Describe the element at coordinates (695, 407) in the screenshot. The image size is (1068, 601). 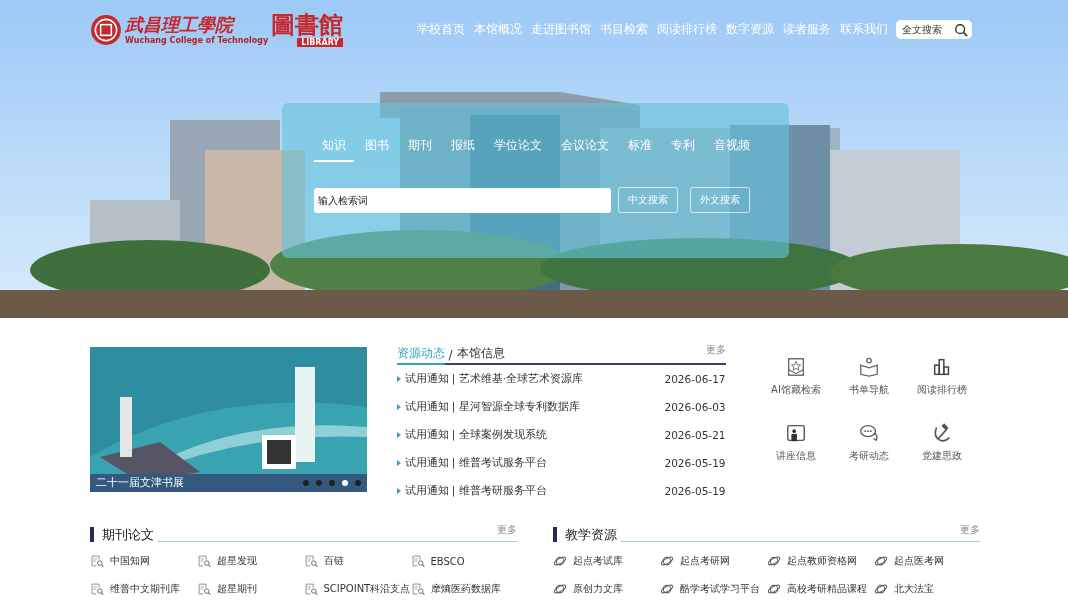
I see `news-date: 2026-06-03` at that location.